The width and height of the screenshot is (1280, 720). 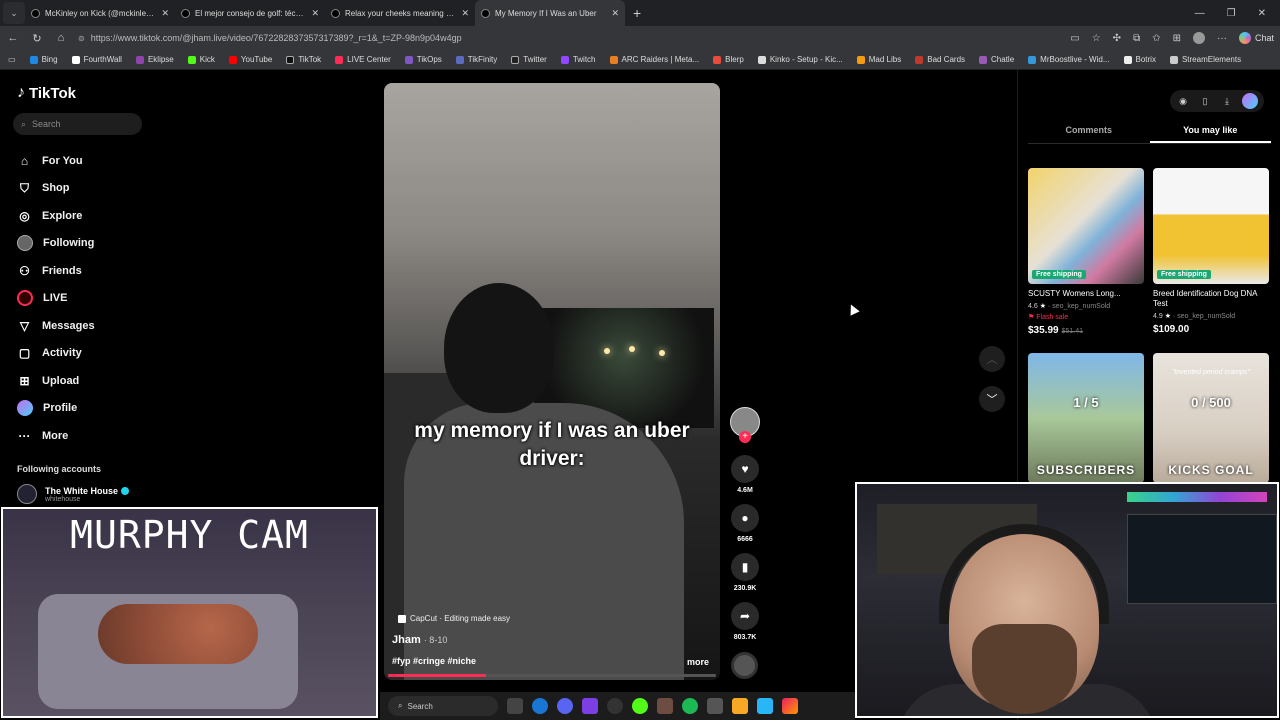 I want to click on save-action: ▮ 230.9K, so click(x=745, y=572).